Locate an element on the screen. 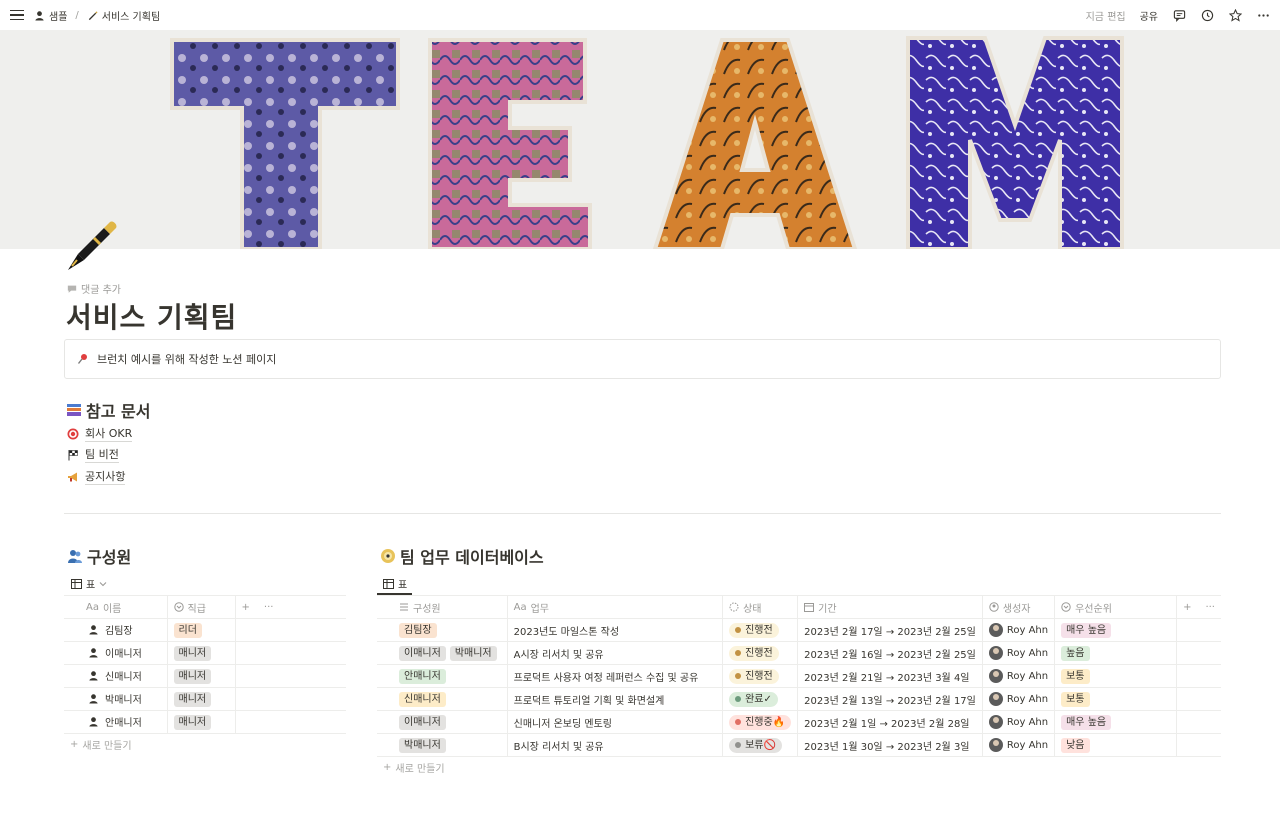 This screenshot has width=1280, height=834. members-cell: 김팀장 is located at coordinates (442, 630).